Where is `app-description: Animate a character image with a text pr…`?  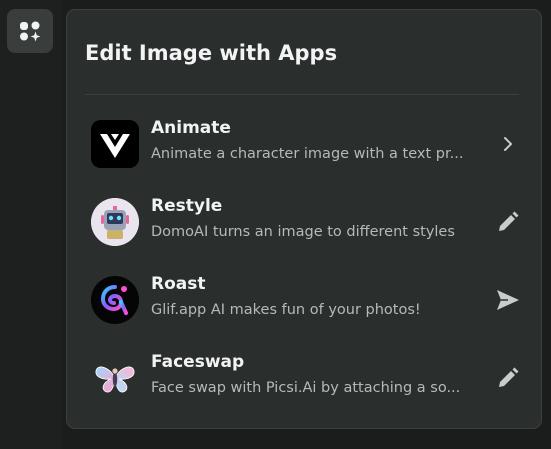 app-description: Animate a character image with a text pr… is located at coordinates (307, 154).